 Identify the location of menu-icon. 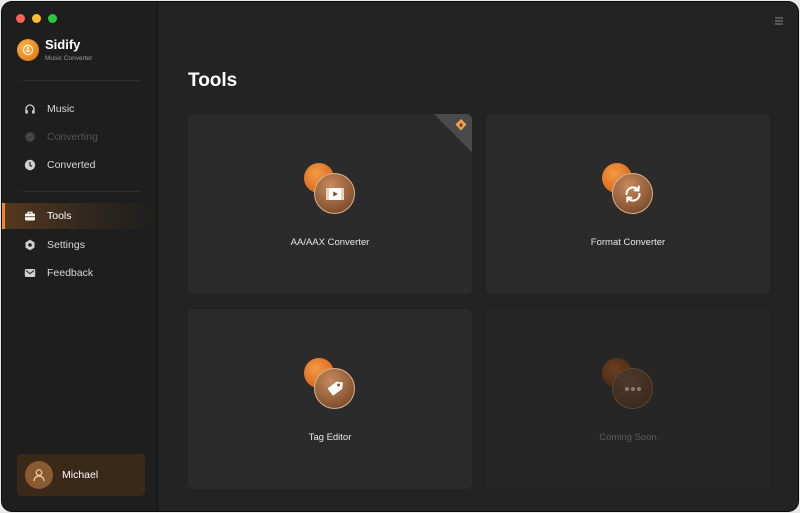
(779, 19).